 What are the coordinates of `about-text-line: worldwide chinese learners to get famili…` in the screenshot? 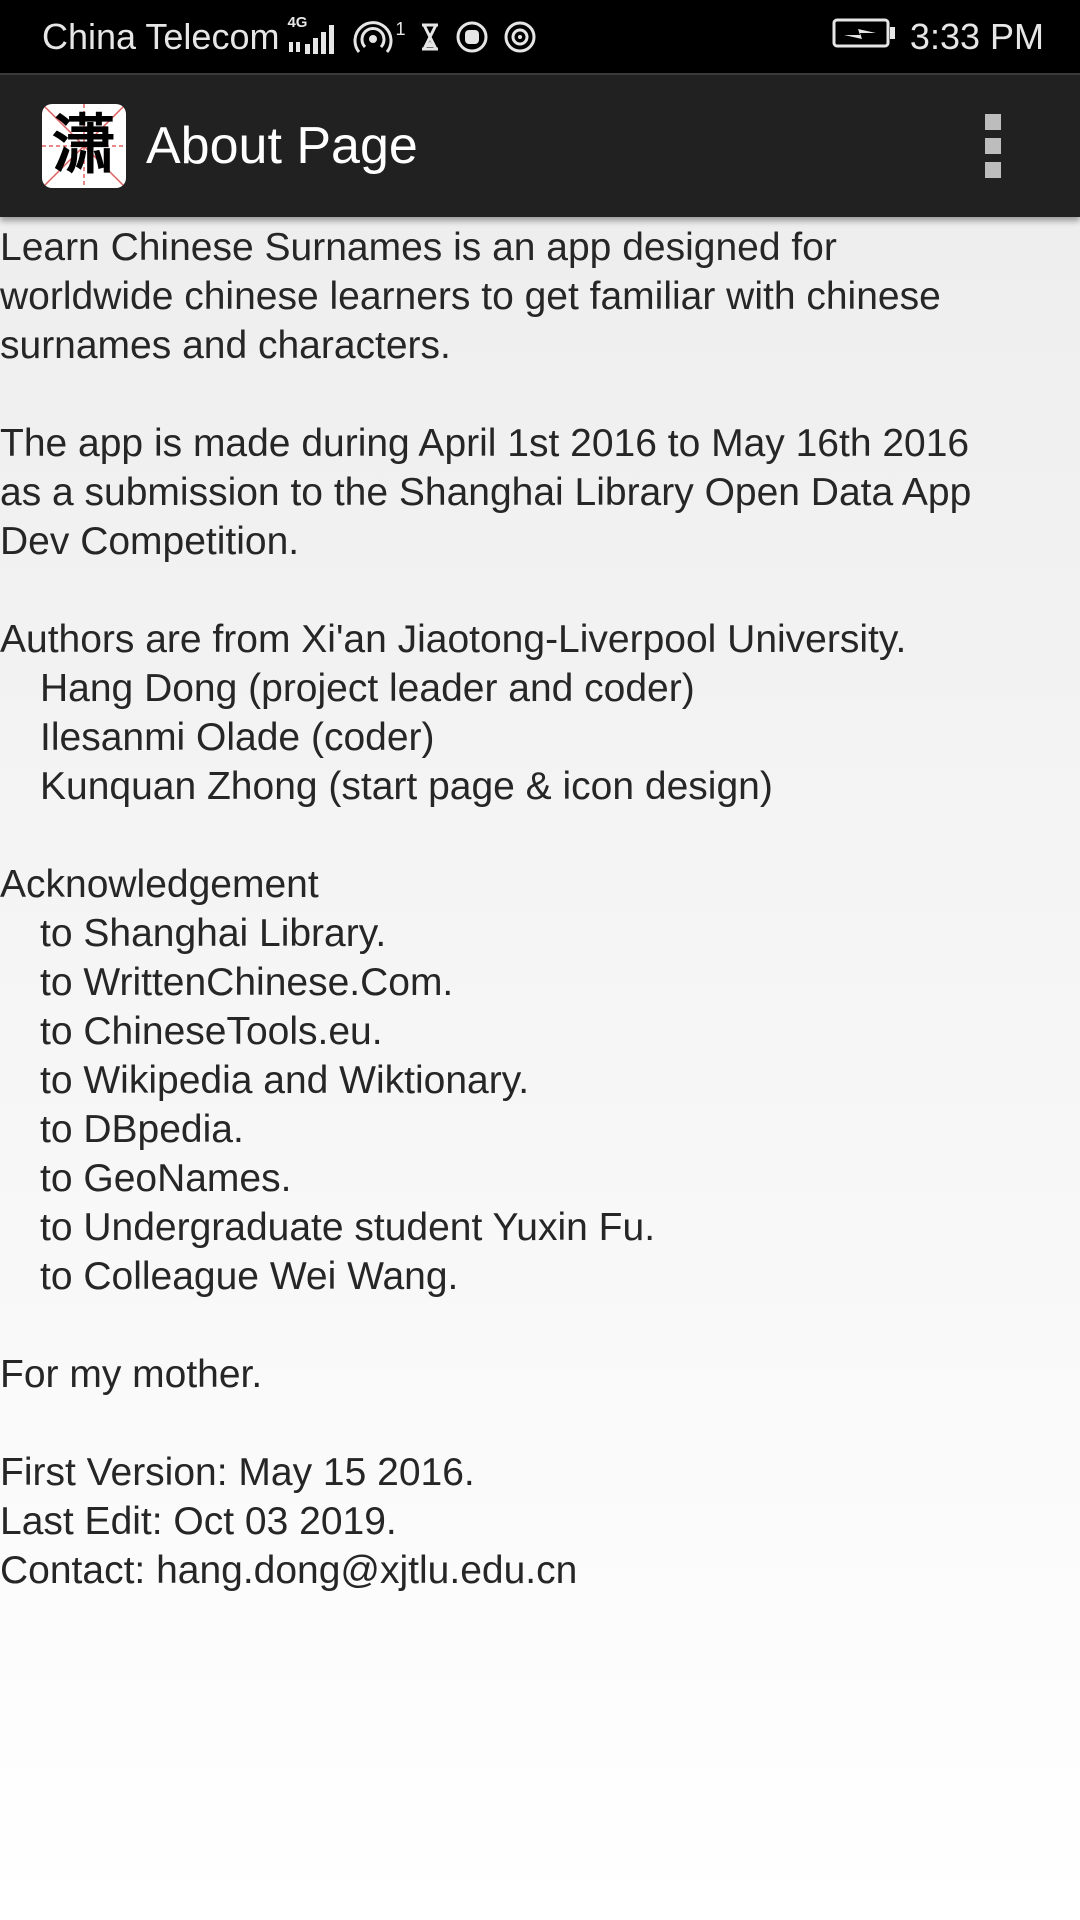 It's located at (470, 296).